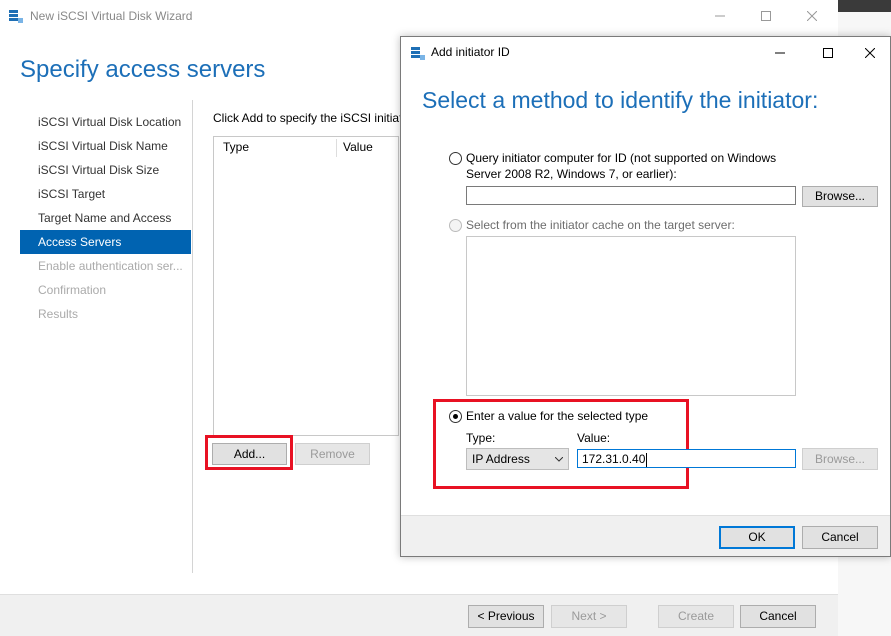 The image size is (891, 636). What do you see at coordinates (72, 290) in the screenshot?
I see `nav-item-confirmation: Confirmation` at bounding box center [72, 290].